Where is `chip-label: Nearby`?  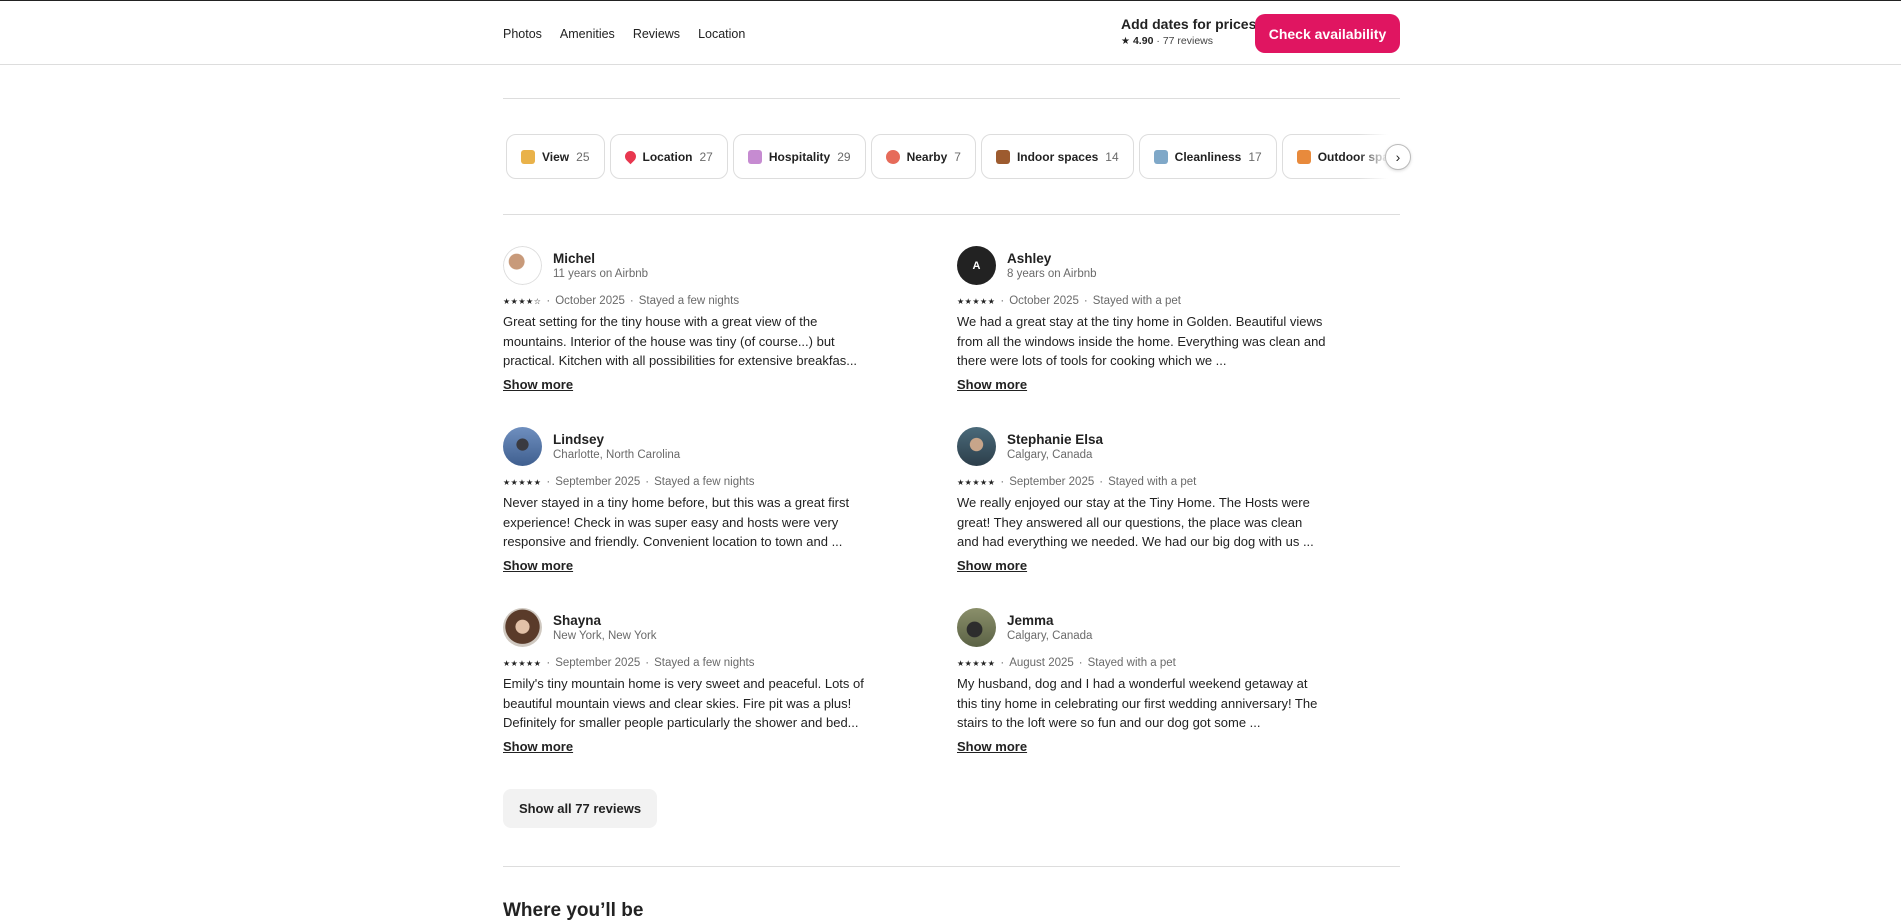 chip-label: Nearby is located at coordinates (927, 156).